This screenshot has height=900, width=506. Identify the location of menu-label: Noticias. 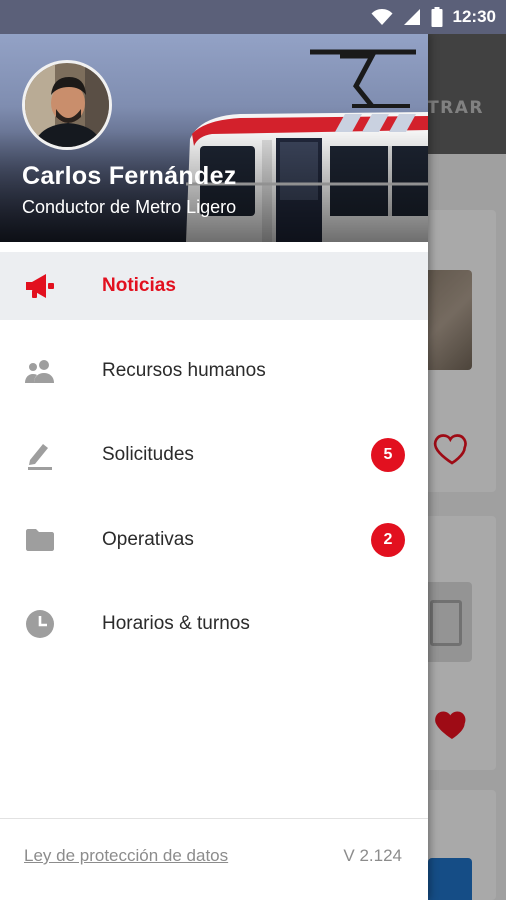
(139, 285).